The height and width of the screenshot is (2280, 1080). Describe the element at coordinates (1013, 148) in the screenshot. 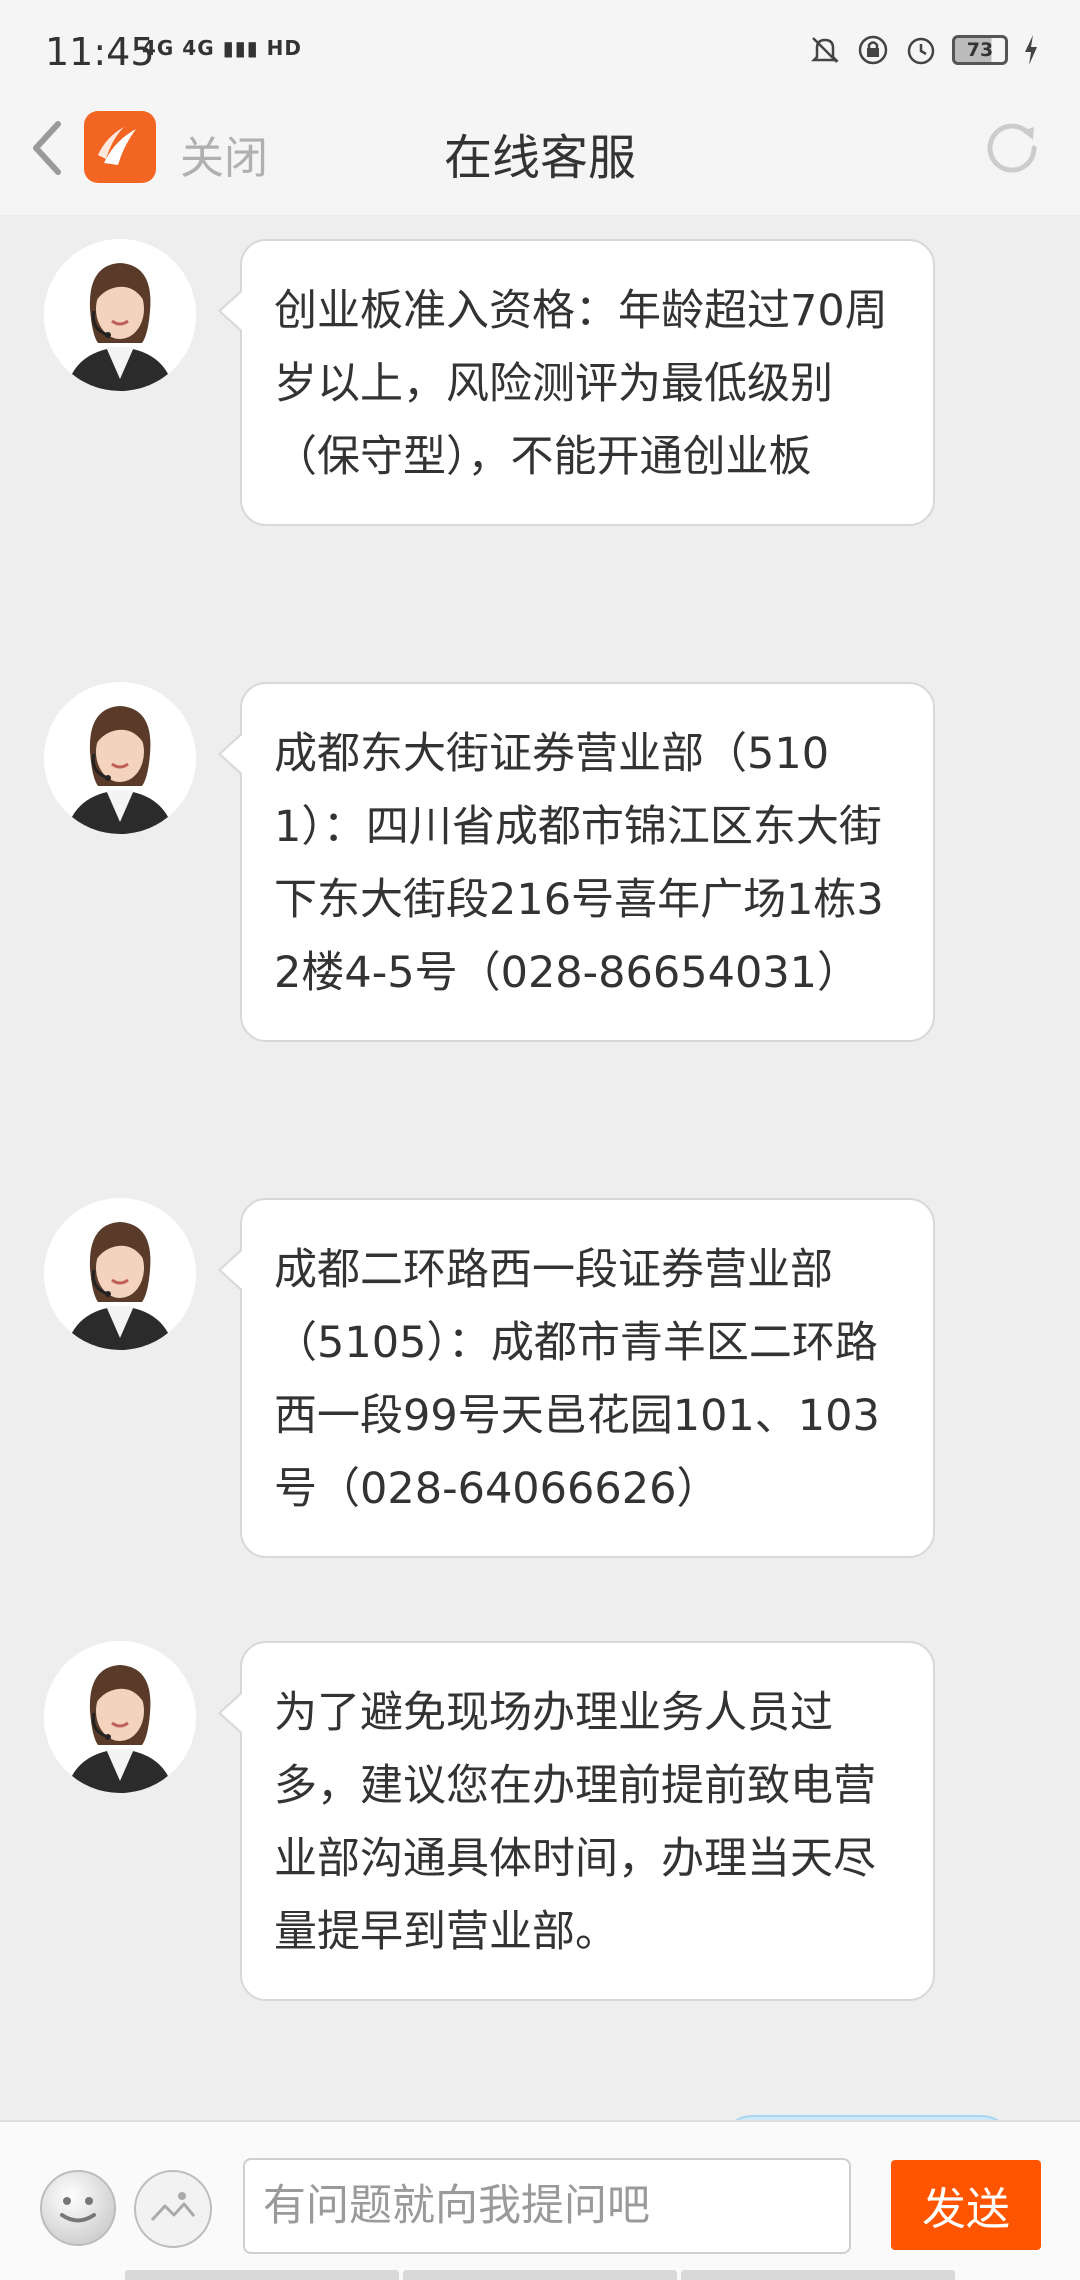

I see `refresh-icon` at that location.